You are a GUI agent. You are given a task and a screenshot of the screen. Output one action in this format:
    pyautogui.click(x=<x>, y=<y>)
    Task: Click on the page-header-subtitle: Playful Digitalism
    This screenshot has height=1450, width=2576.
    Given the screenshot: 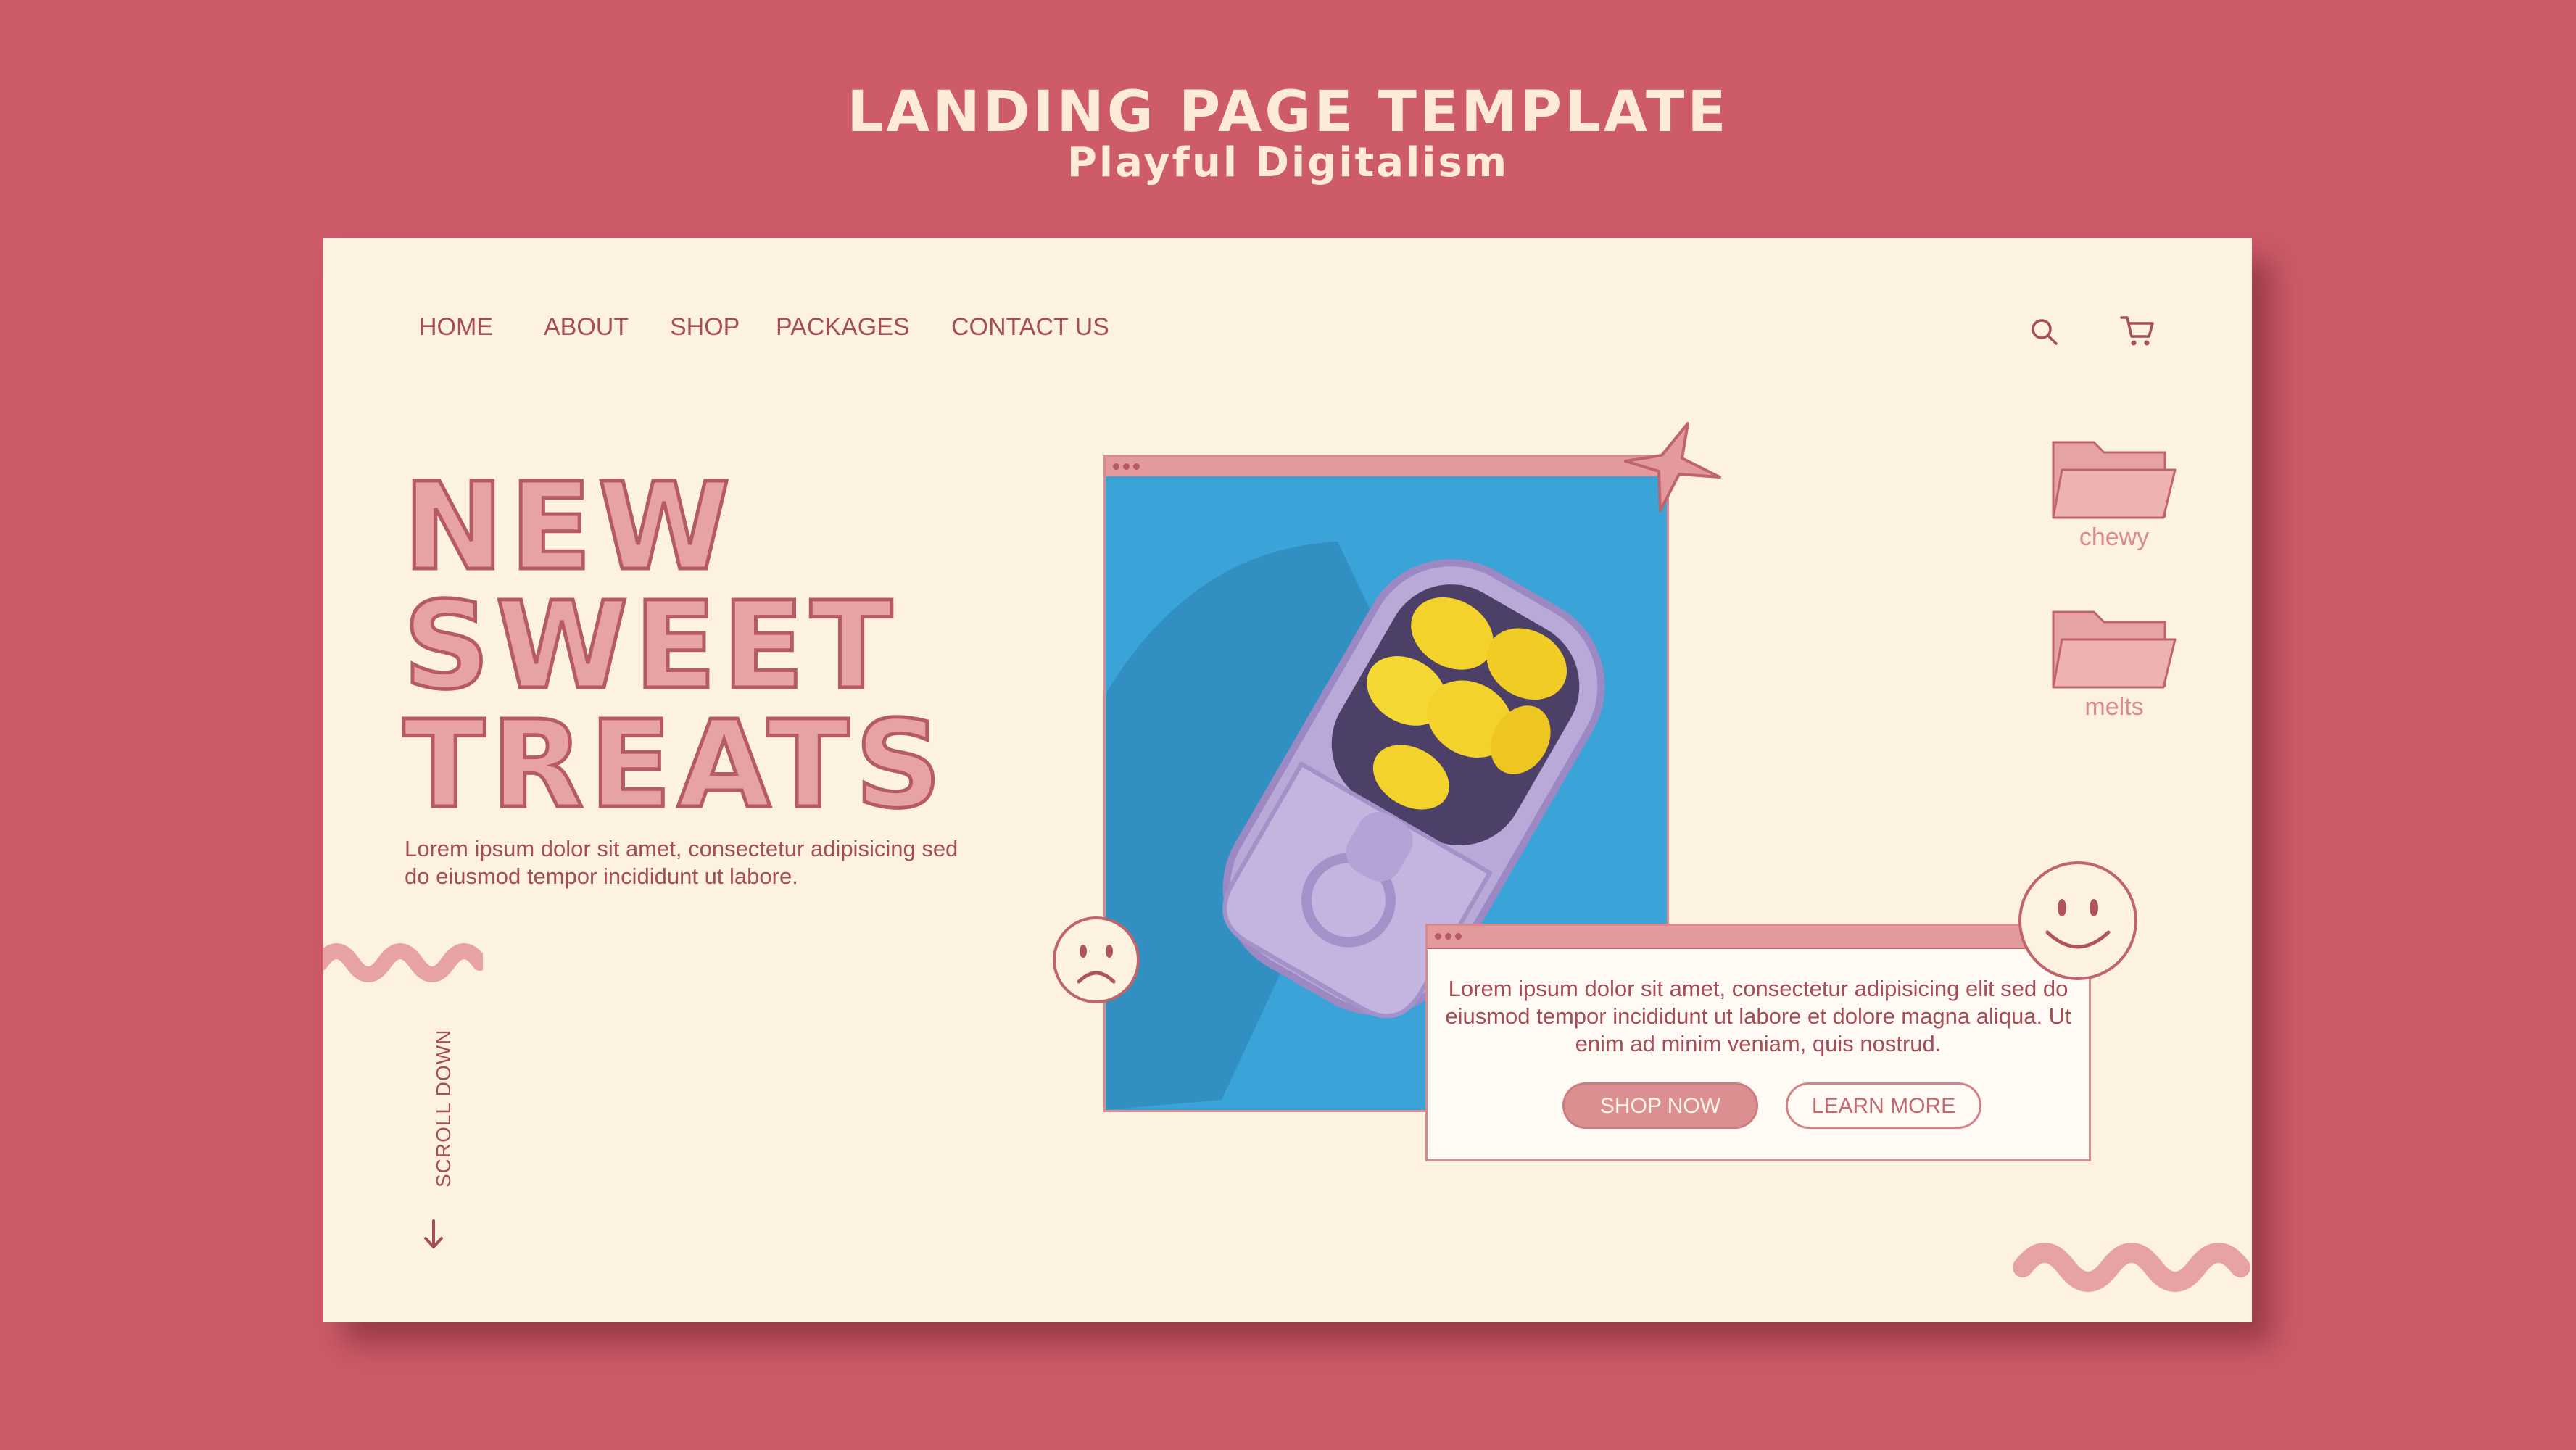 What is the action you would take?
    pyautogui.click(x=1288, y=162)
    